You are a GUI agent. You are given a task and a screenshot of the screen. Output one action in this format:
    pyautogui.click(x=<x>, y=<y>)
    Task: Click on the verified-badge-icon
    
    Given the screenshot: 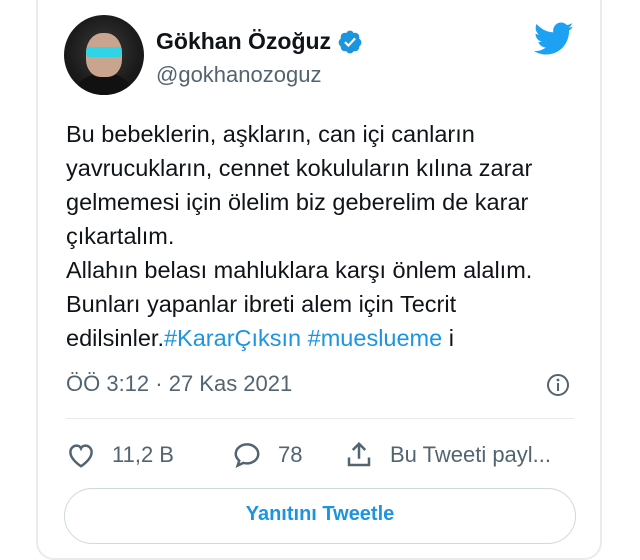 What is the action you would take?
    pyautogui.click(x=350, y=42)
    